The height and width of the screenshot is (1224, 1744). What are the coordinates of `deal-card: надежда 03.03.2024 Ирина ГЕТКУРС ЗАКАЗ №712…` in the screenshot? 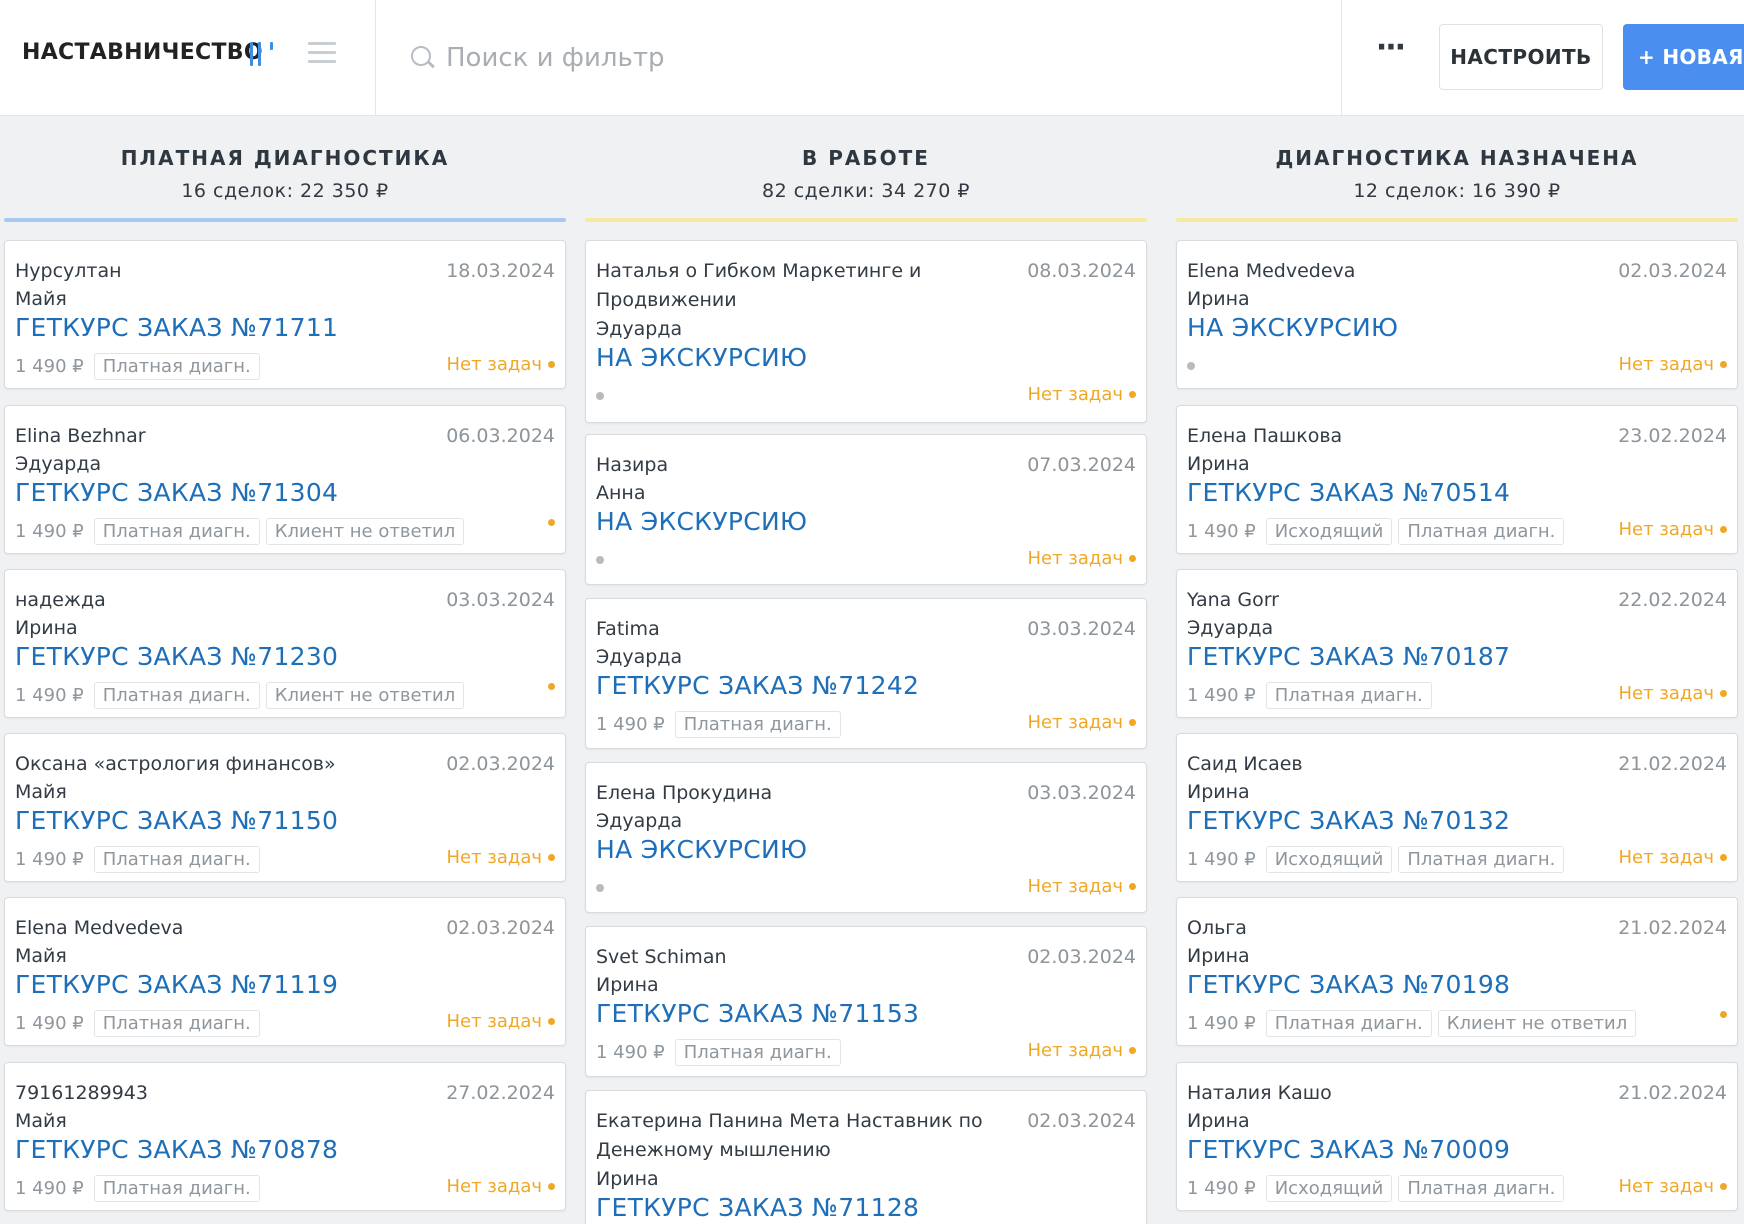 It's located at (285, 643).